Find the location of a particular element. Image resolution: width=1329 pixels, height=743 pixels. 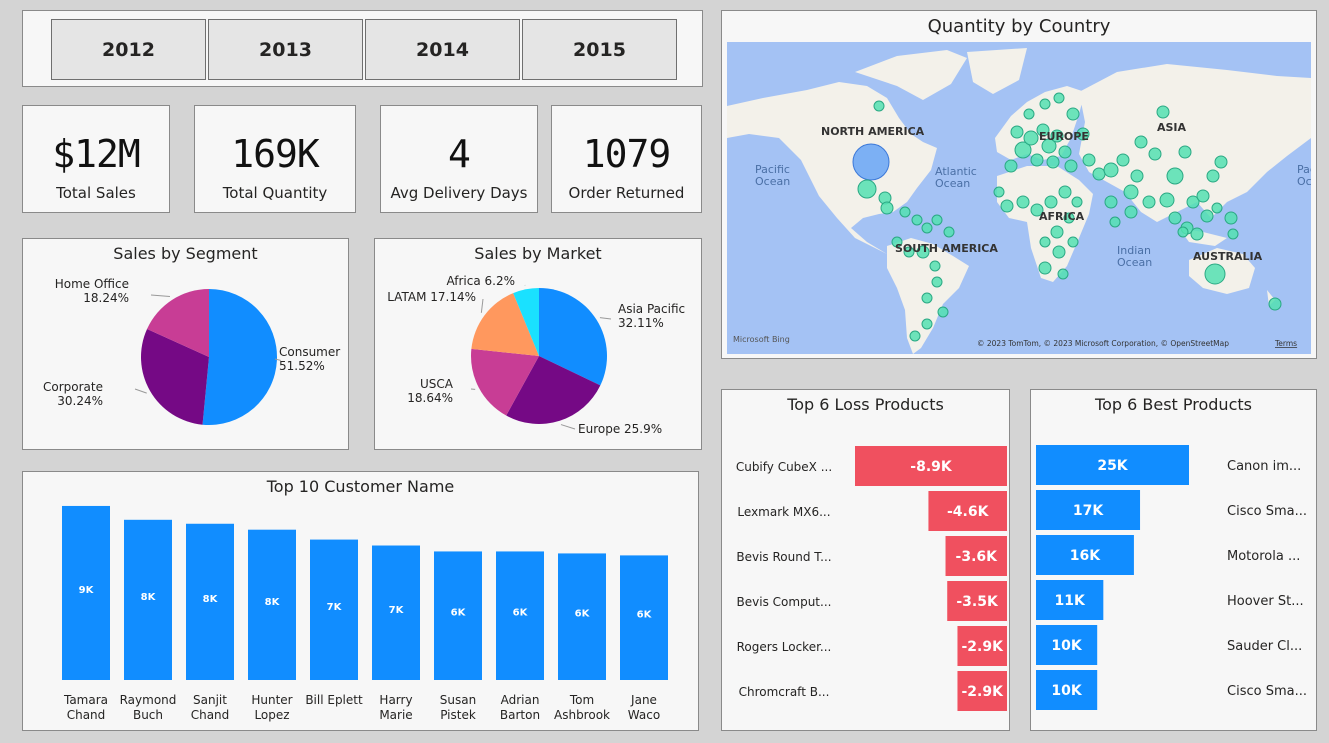

year-slicer: 2012 2013 2014 2015 is located at coordinates (362, 48).